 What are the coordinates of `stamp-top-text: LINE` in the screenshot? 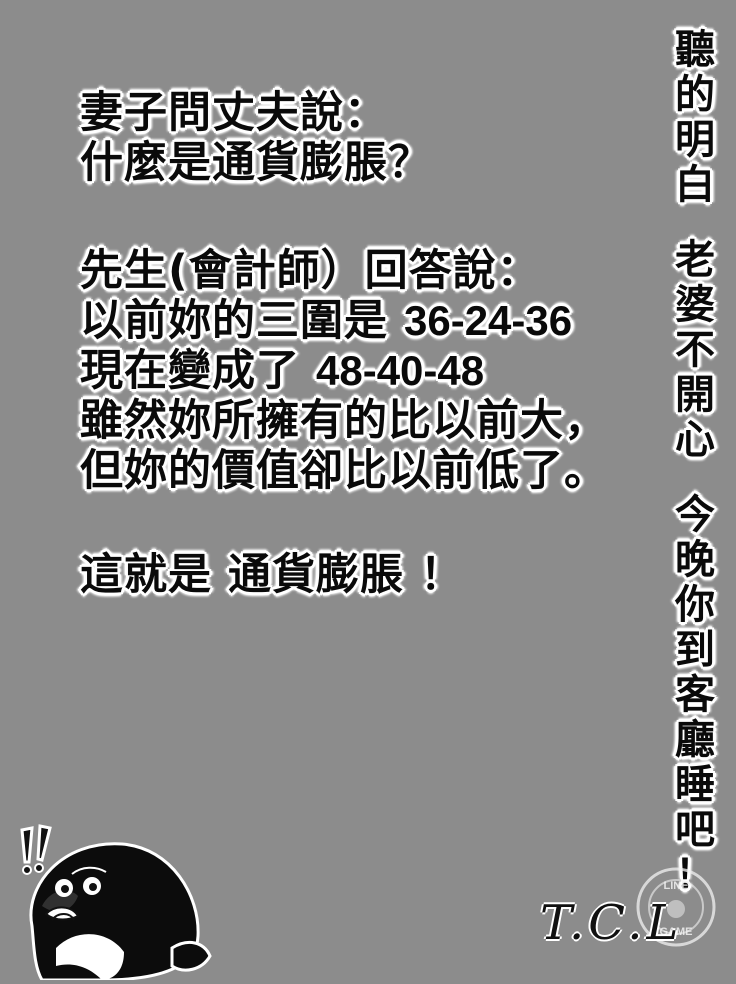 It's located at (675, 886).